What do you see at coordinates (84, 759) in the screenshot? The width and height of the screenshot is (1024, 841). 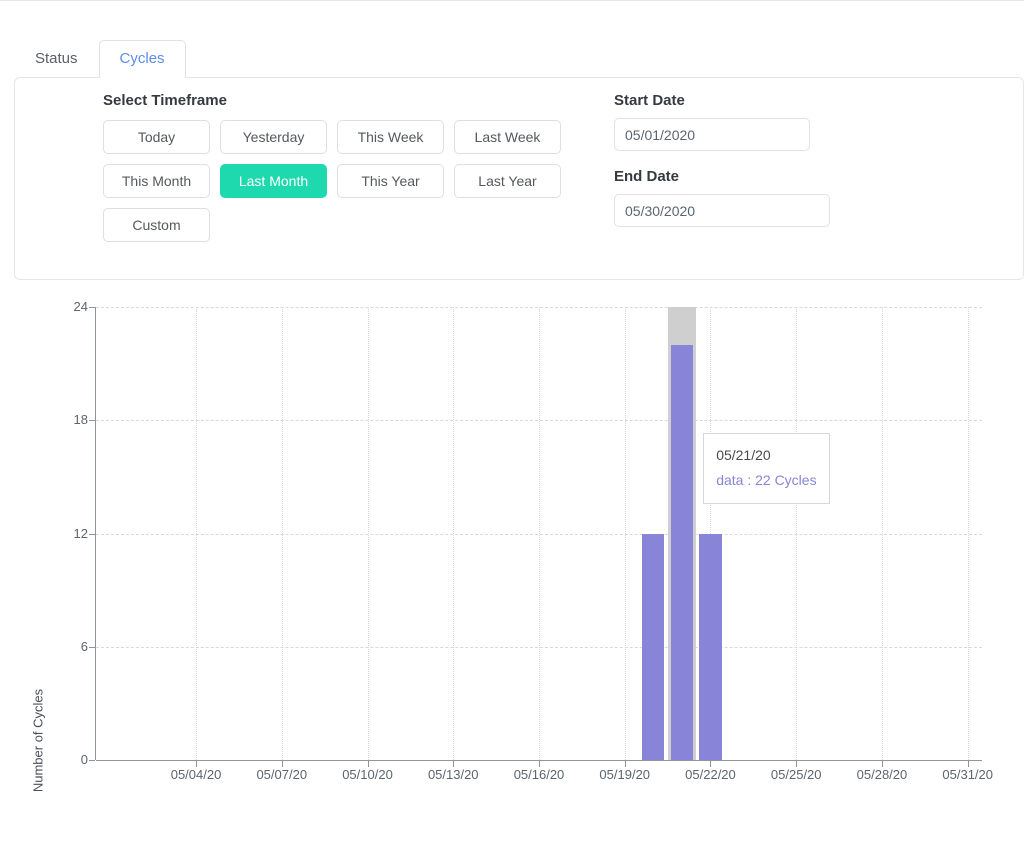 I see `y-tick-label: 0` at bounding box center [84, 759].